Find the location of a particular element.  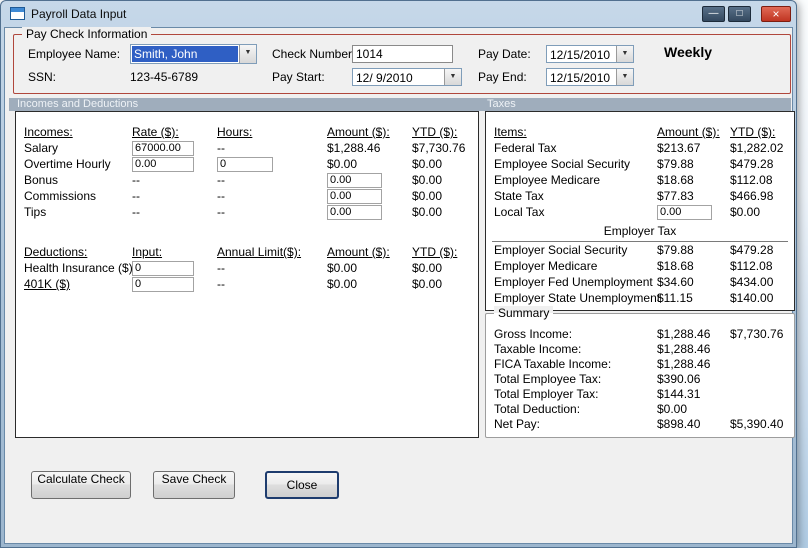

summary-row-employer-tax: Total Employer Tax: $144.31 is located at coordinates (640, 393).